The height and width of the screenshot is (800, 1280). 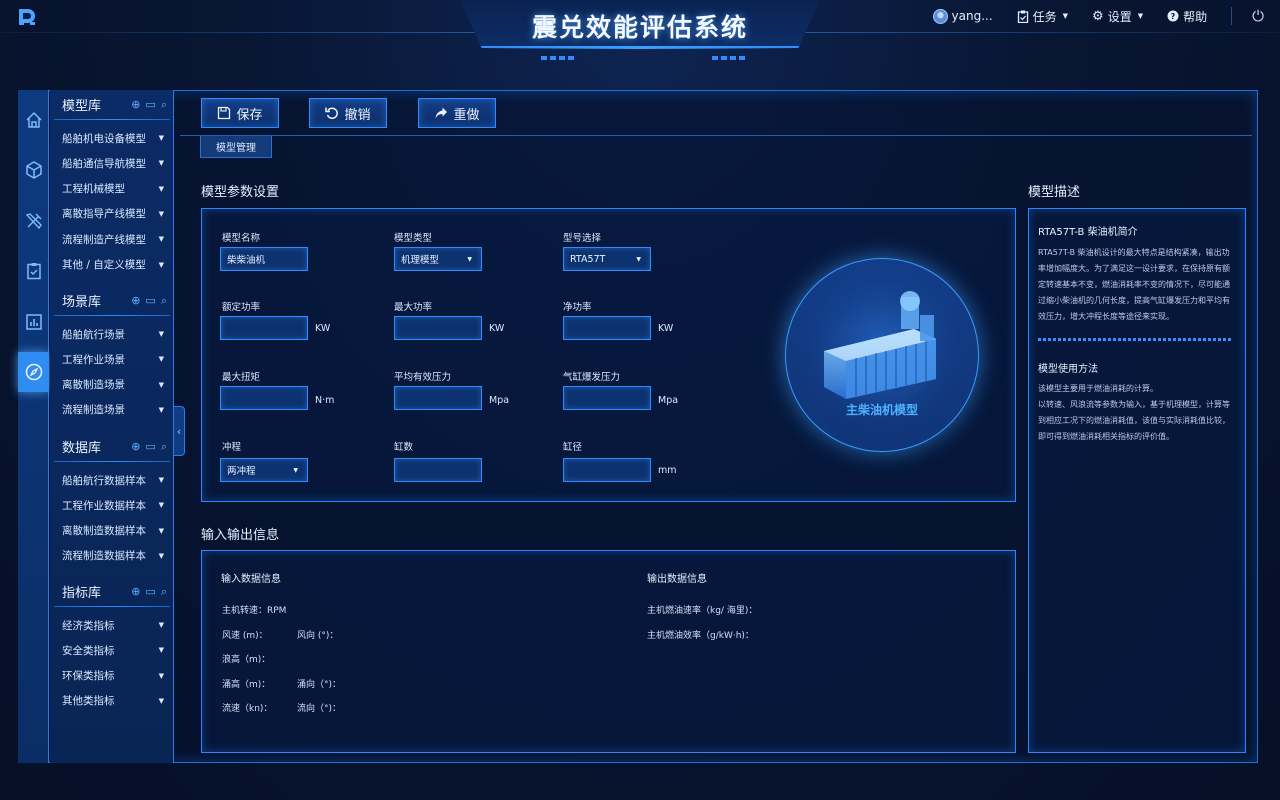 What do you see at coordinates (113, 189) in the screenshot?
I see `library-item-model-2: 工程机械模型 ▼` at bounding box center [113, 189].